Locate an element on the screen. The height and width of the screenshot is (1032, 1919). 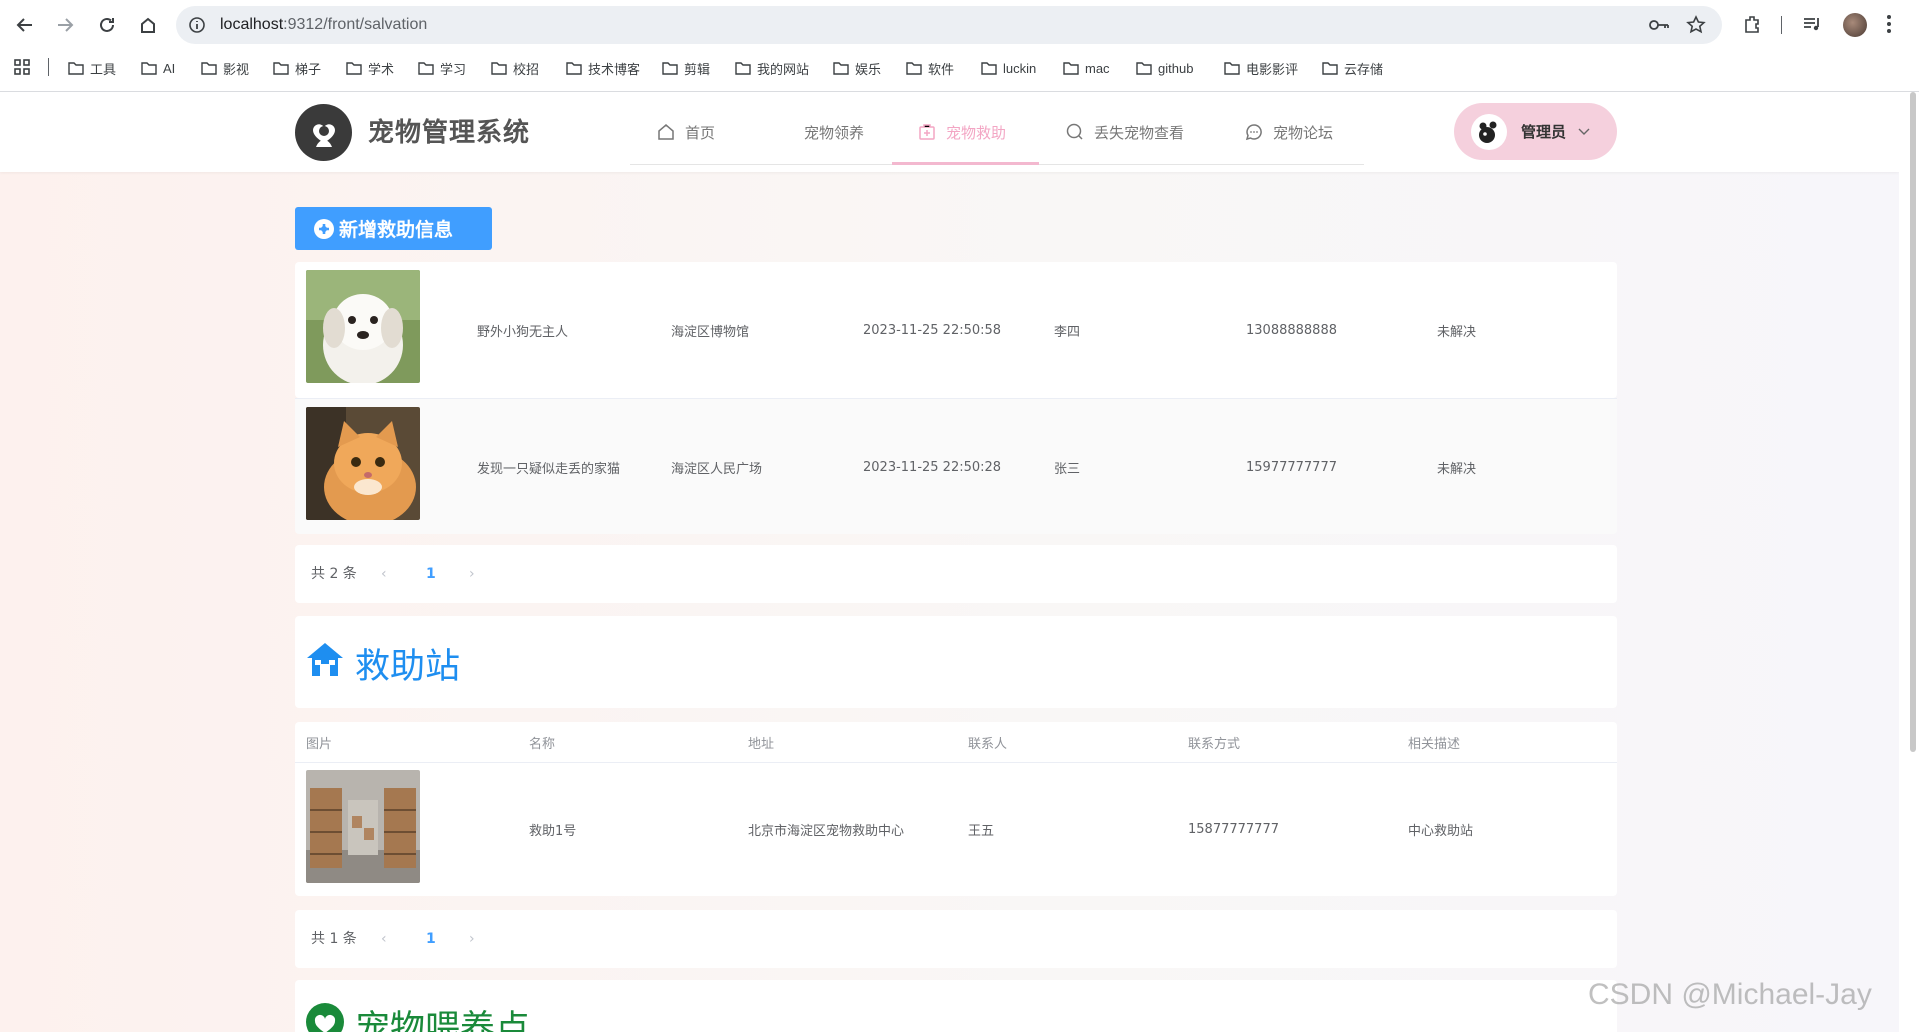
bookmark-folder: 梯子 is located at coordinates (297, 68).